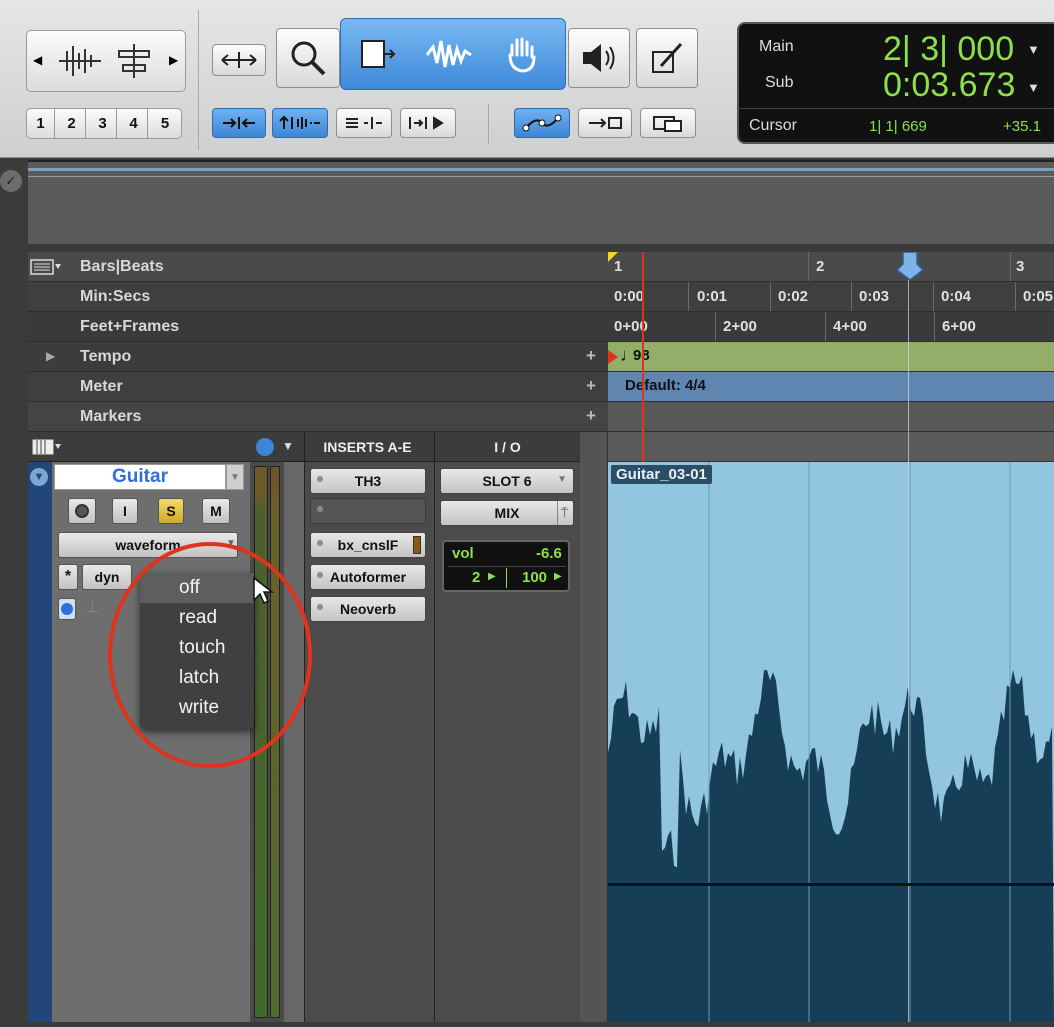 Image resolution: width=1054 pixels, height=1027 pixels. I want to click on volume-pan-display: vol -6.6 2 ▶ 100 ▶, so click(506, 566).